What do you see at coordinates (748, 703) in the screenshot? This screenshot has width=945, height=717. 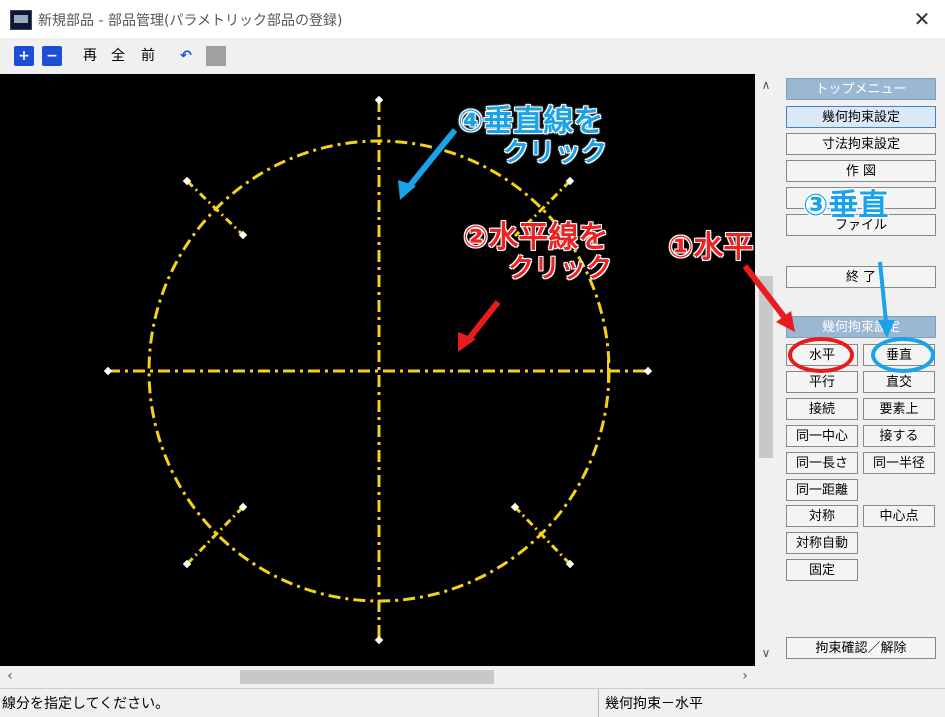 I see `status-mode-panel: 幾何拘束－水平` at bounding box center [748, 703].